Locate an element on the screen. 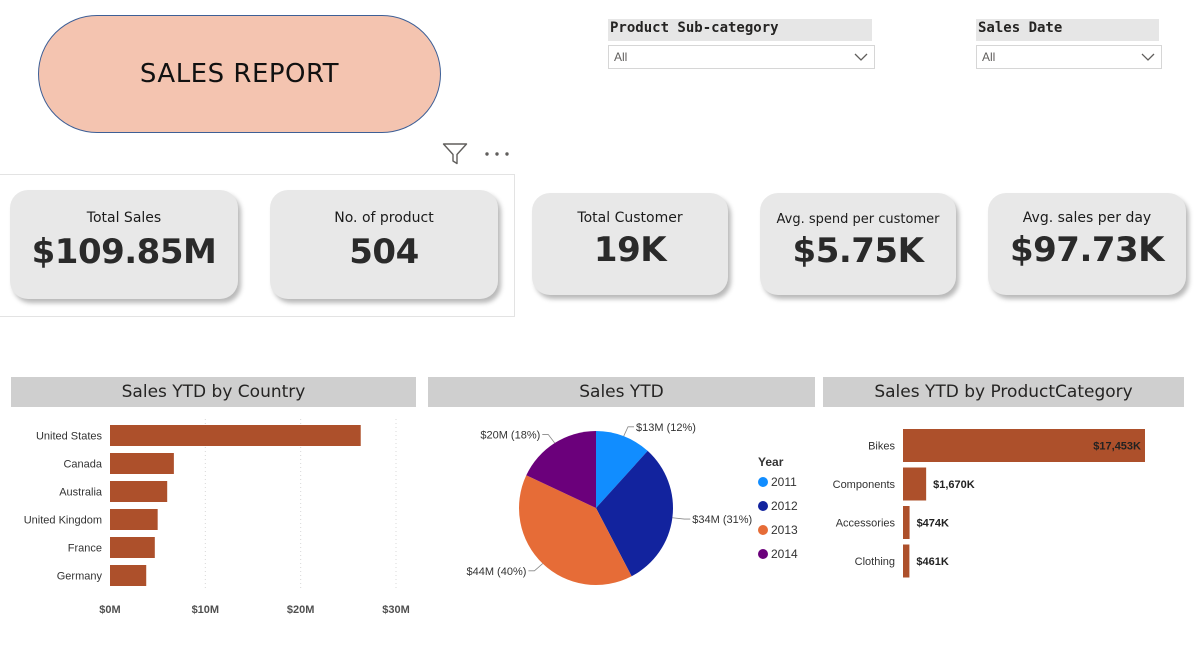  kpi-avg-spend: Avg. spend per customer $5.75K is located at coordinates (858, 244).